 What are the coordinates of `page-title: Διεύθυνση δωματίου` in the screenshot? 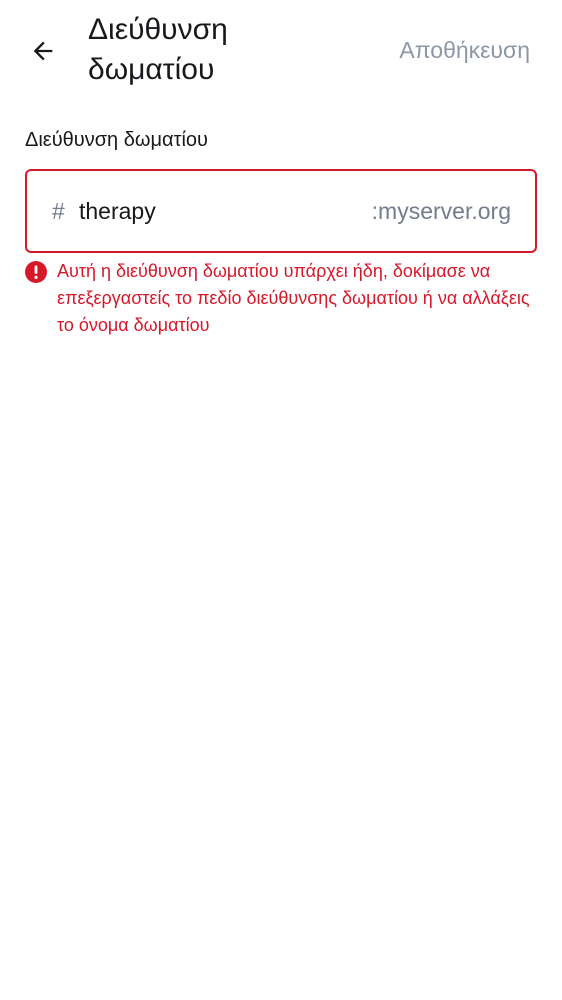 It's located at (158, 49).